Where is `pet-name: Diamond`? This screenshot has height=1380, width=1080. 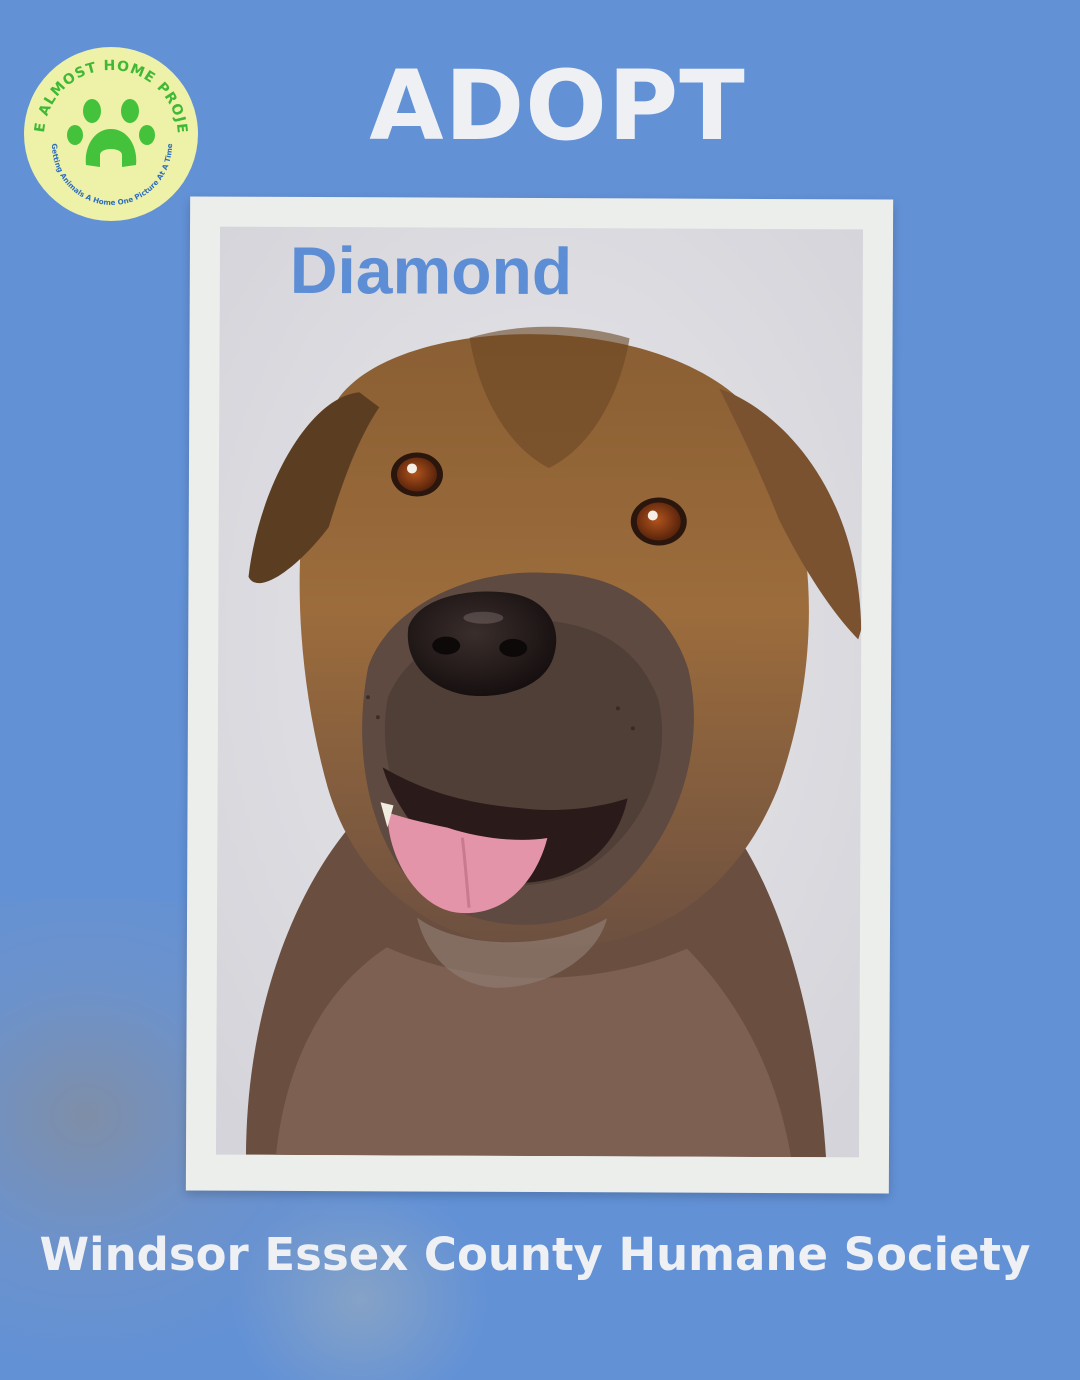
pet-name: Diamond is located at coordinates (431, 270).